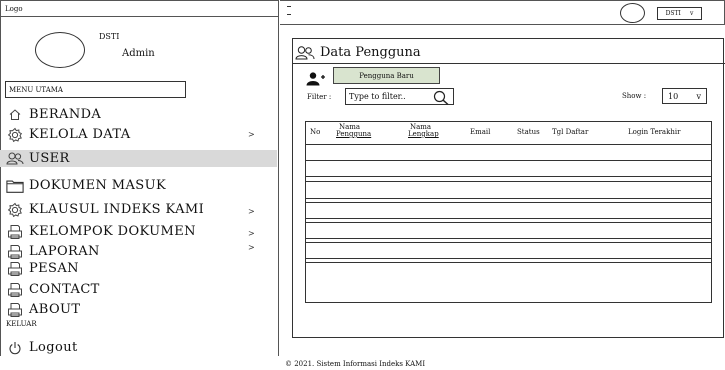 The image size is (725, 370). What do you see at coordinates (502, 12) in the screenshot?
I see `topbar: DSTI v` at bounding box center [502, 12].